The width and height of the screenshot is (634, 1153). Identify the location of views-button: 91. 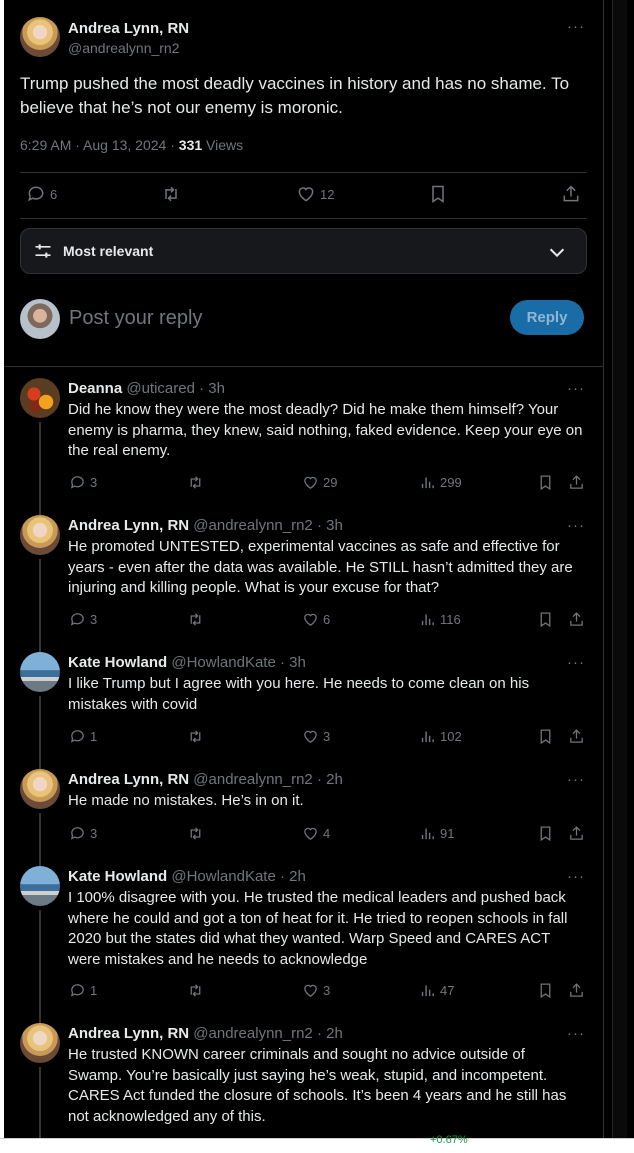
(436, 833).